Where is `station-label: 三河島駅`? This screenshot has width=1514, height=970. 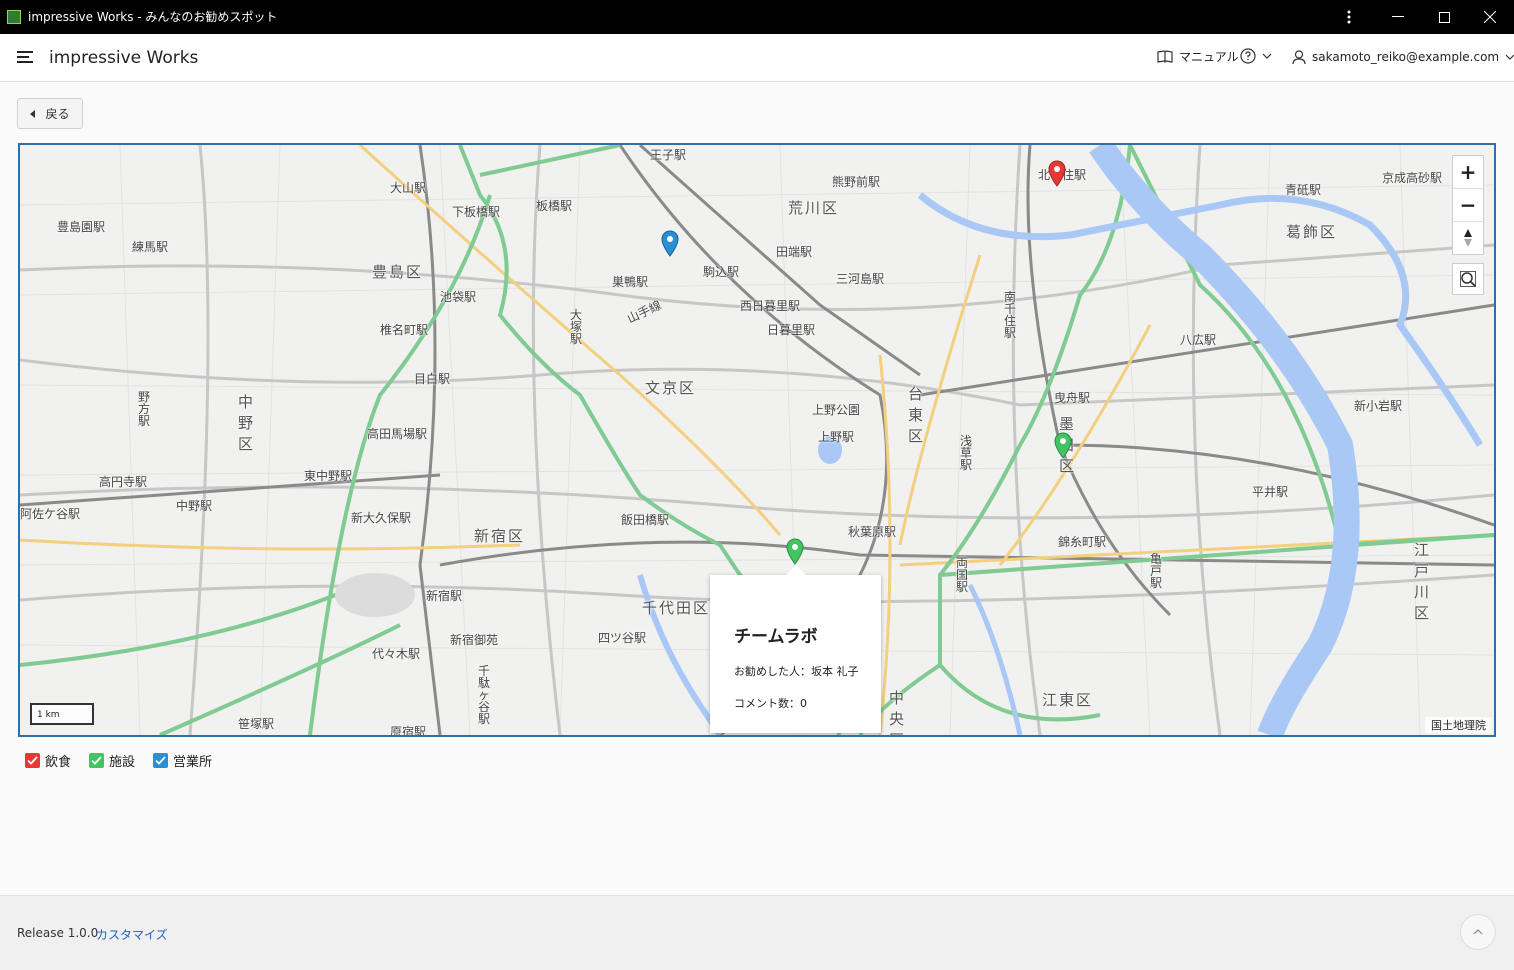
station-label: 三河島駅 is located at coordinates (860, 279).